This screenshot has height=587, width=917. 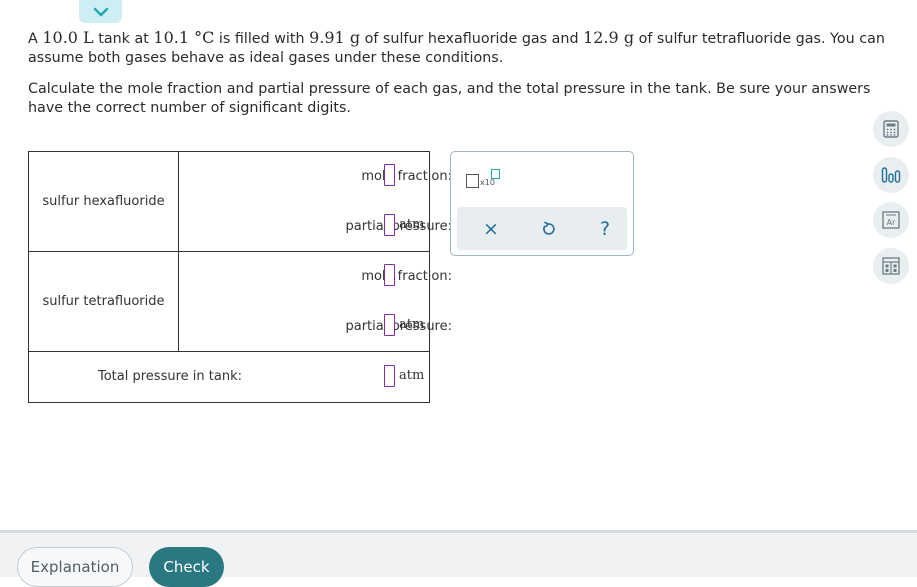 I want to click on check-button: Check, so click(x=186, y=567).